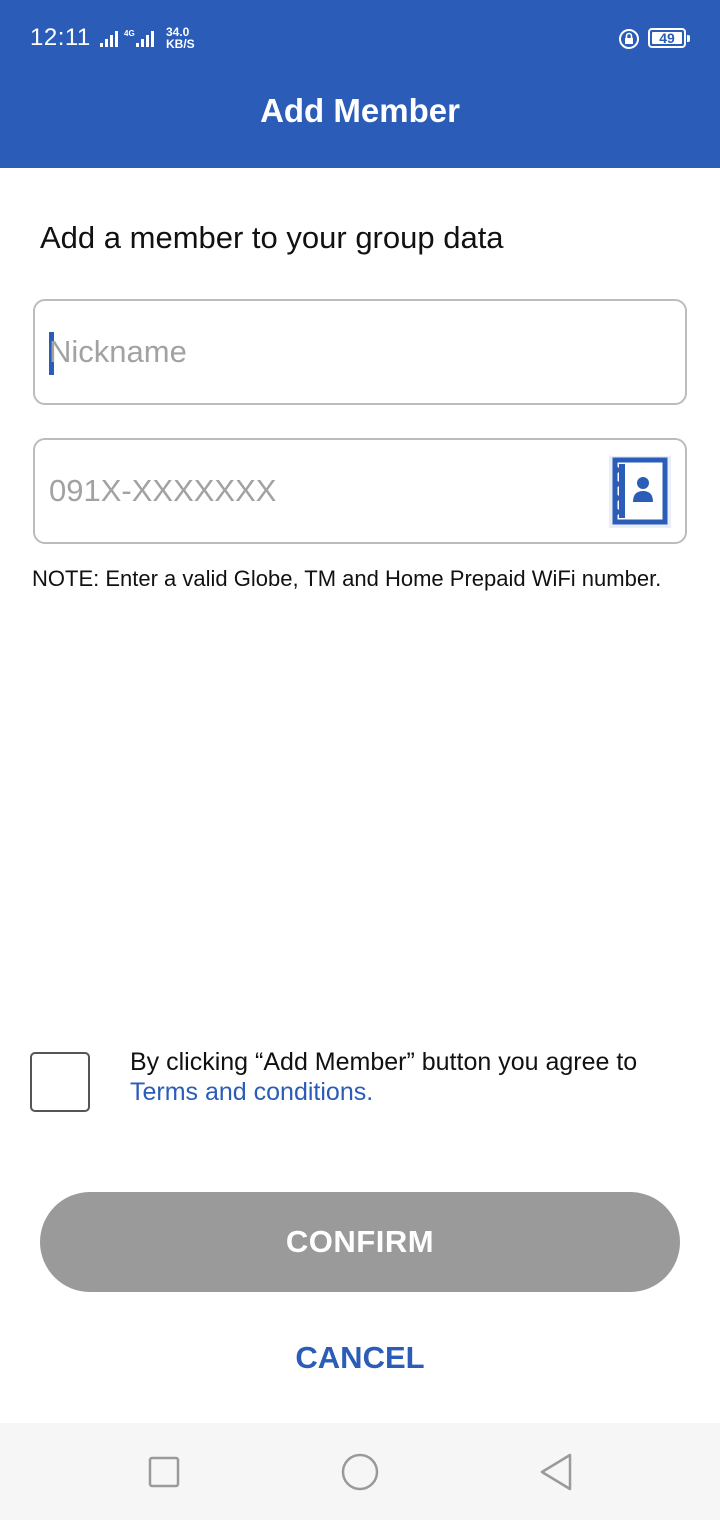 This screenshot has height=1520, width=720. What do you see at coordinates (360, 1242) in the screenshot?
I see `confirm-button: CONFIRM` at bounding box center [360, 1242].